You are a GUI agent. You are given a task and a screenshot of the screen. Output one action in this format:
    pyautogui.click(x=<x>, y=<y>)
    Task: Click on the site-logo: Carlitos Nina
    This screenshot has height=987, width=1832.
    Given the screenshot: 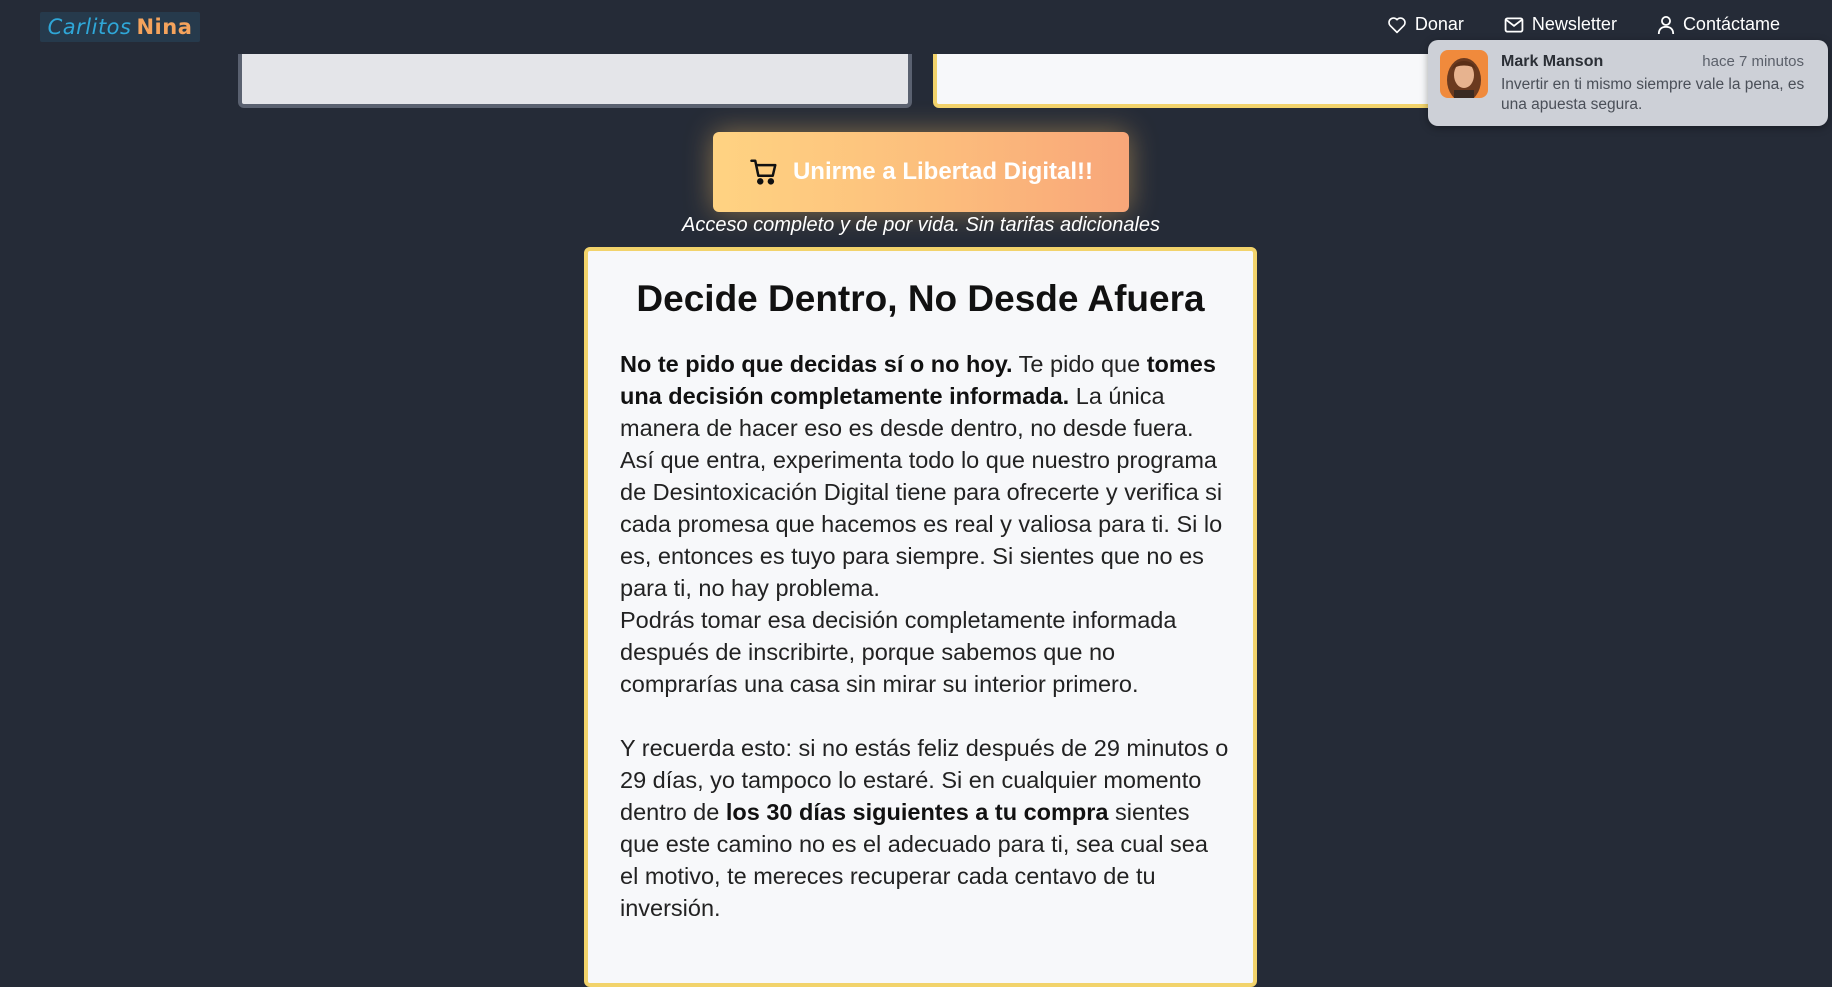 What is the action you would take?
    pyautogui.click(x=120, y=27)
    